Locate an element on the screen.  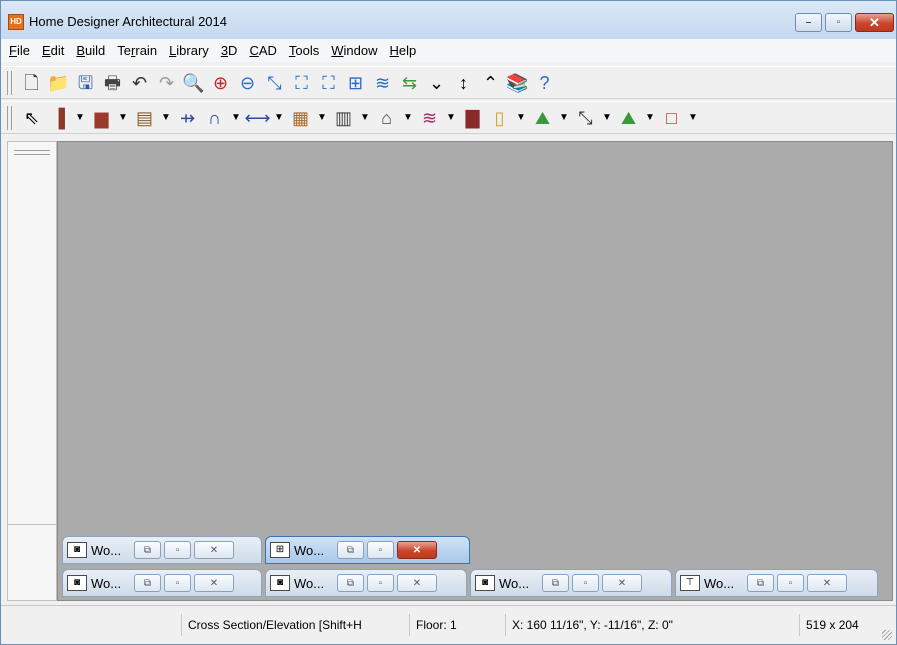
minimized-window: ⊤ Wo... ⧉ ▫ ✕ is located at coordinates (776, 583).